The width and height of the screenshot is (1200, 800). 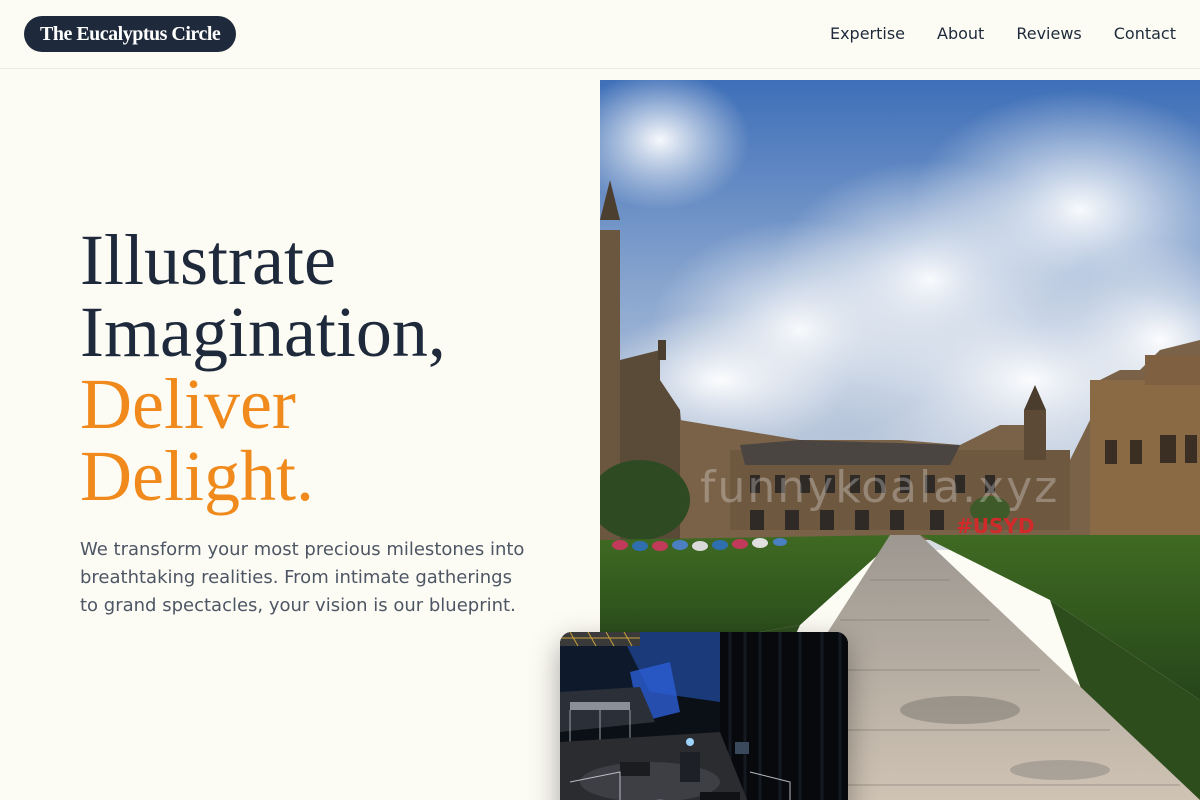 What do you see at coordinates (188, 404) in the screenshot?
I see `headline-accent-line-1: Deliver` at bounding box center [188, 404].